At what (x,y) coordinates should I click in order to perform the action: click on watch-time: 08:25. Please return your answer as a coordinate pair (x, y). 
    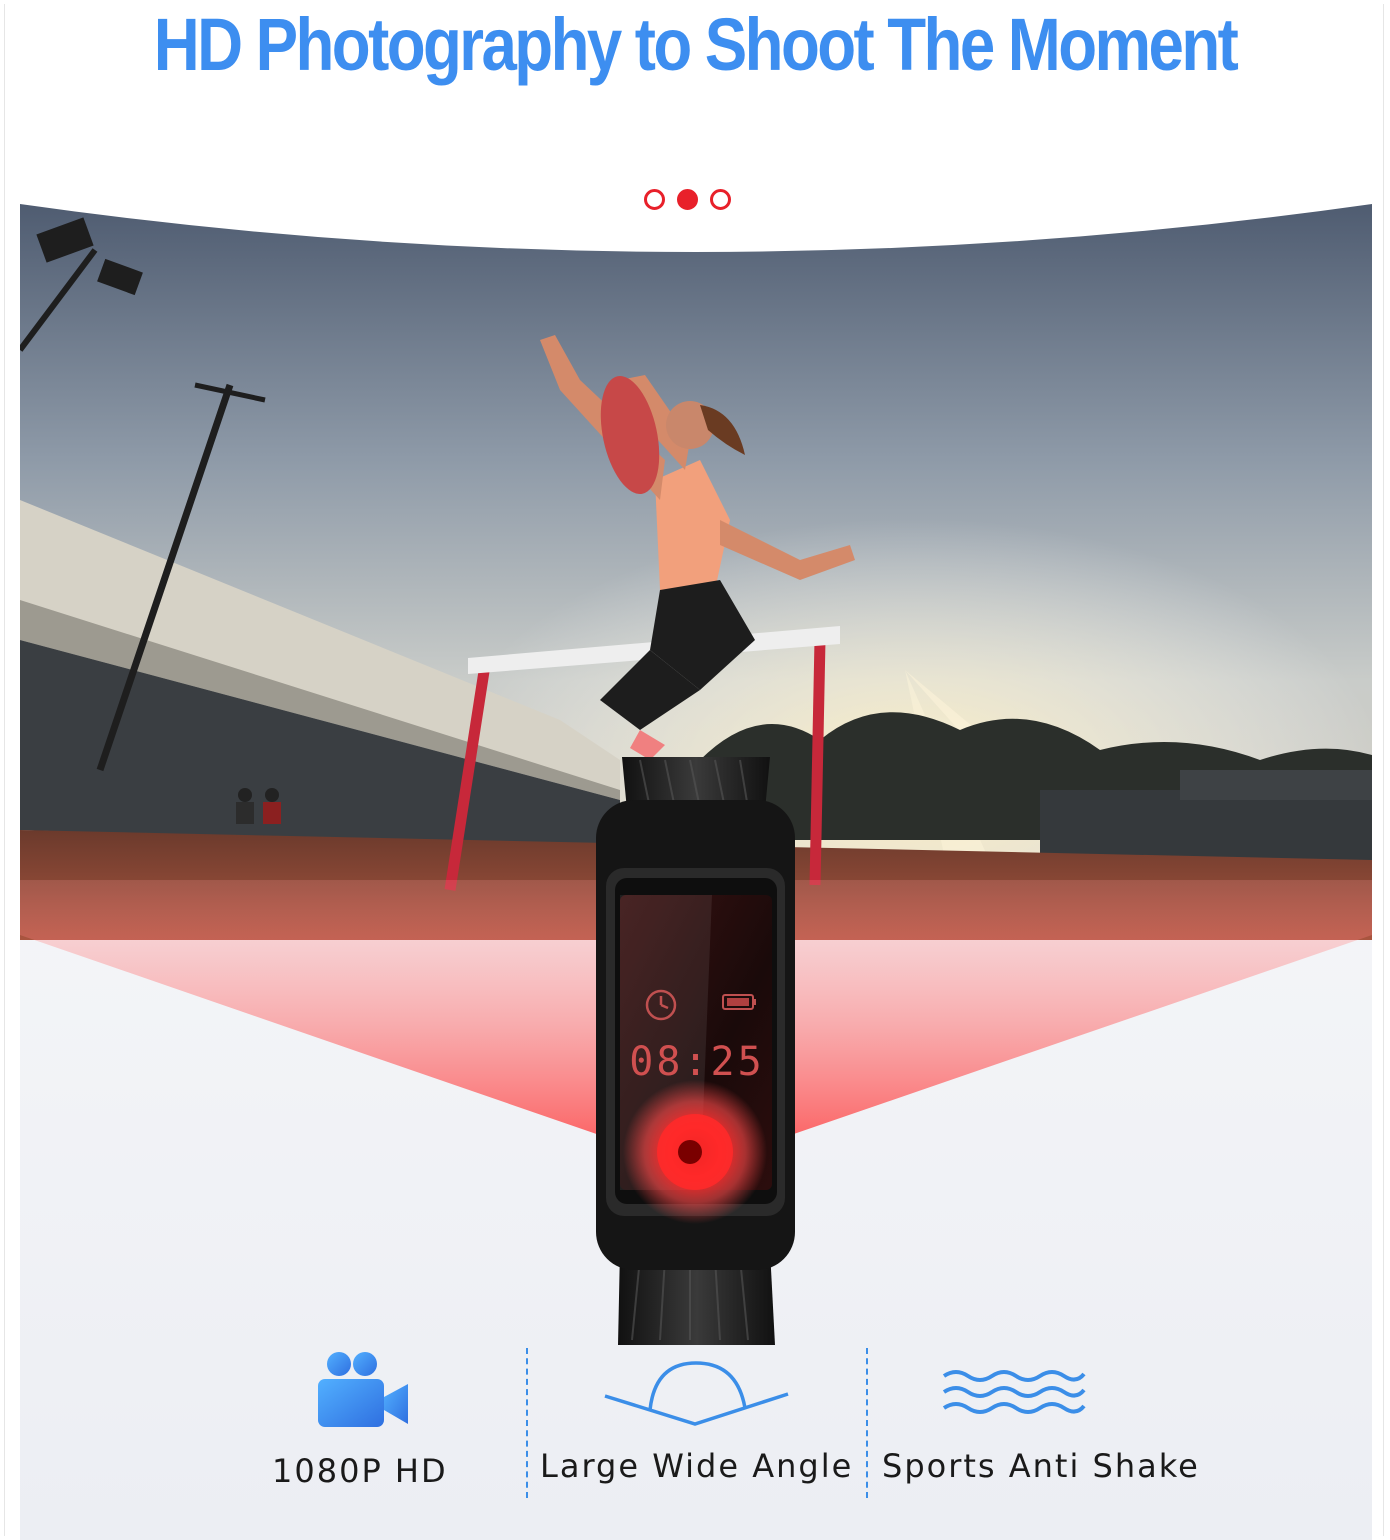
    Looking at the image, I should click on (696, 1062).